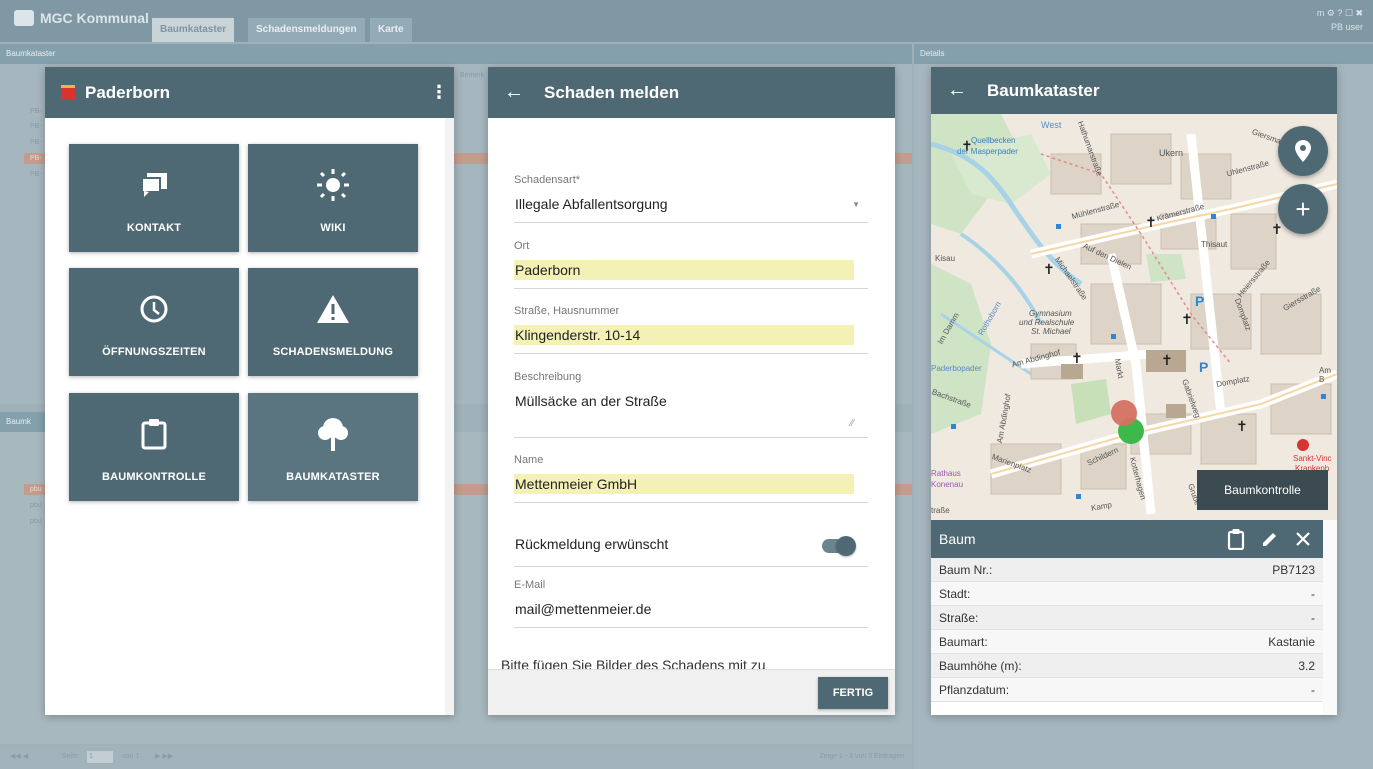 This screenshot has height=769, width=1373. I want to click on tile-schadensmeldung: SCHADENSMELDUNG, so click(333, 322).